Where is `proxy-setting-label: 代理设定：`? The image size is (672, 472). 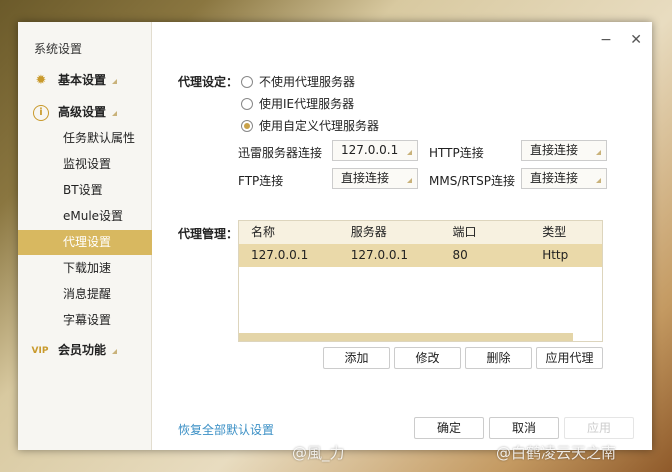 proxy-setting-label: 代理设定： is located at coordinates (208, 82).